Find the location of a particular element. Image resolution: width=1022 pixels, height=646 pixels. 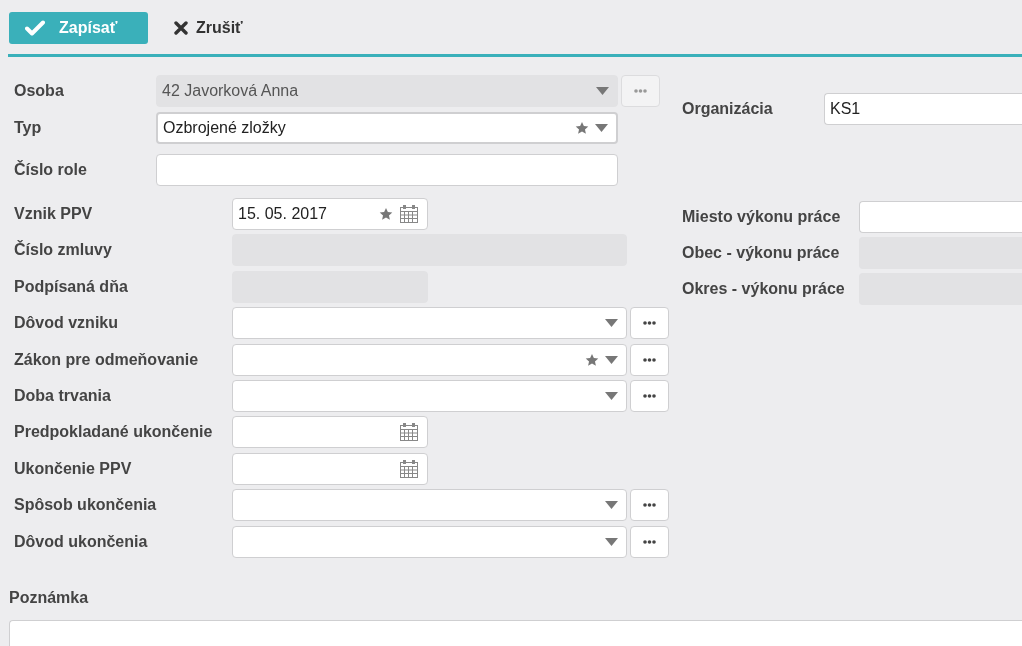

cancel-button: Zrušiť is located at coordinates (208, 27).